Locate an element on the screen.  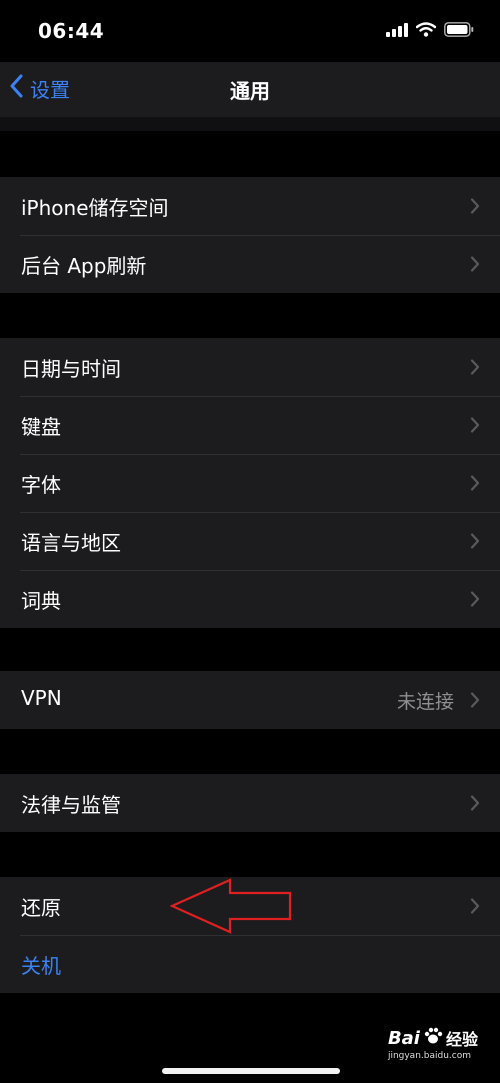
row-date-time: 日期与时间 is located at coordinates (250, 367).